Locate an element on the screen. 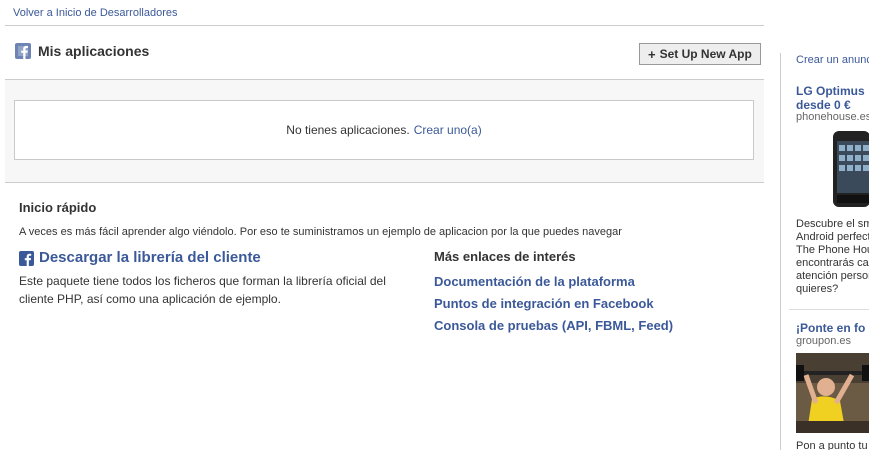  back-to-developers-link: Volver a Inicio de Desarrolladores is located at coordinates (95, 13).